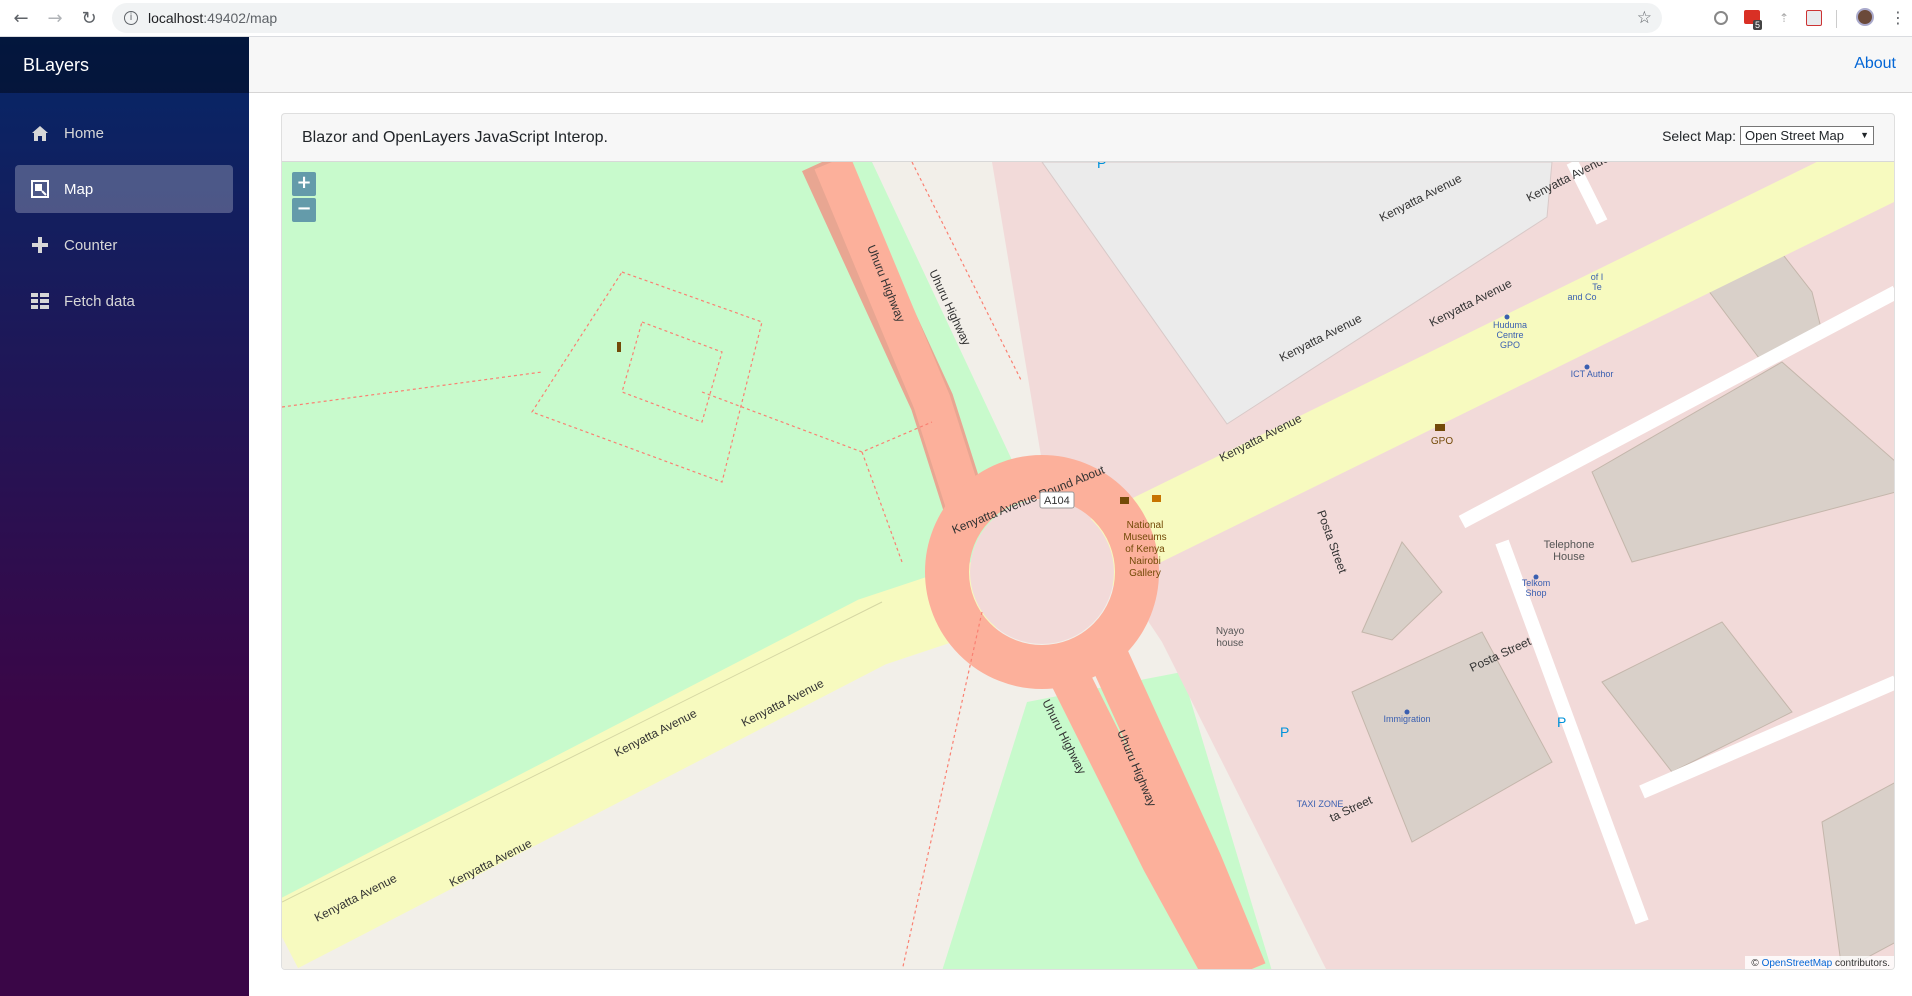  Describe the element at coordinates (1145, 561) in the screenshot. I see `label-museum-4: Nairobi` at that location.